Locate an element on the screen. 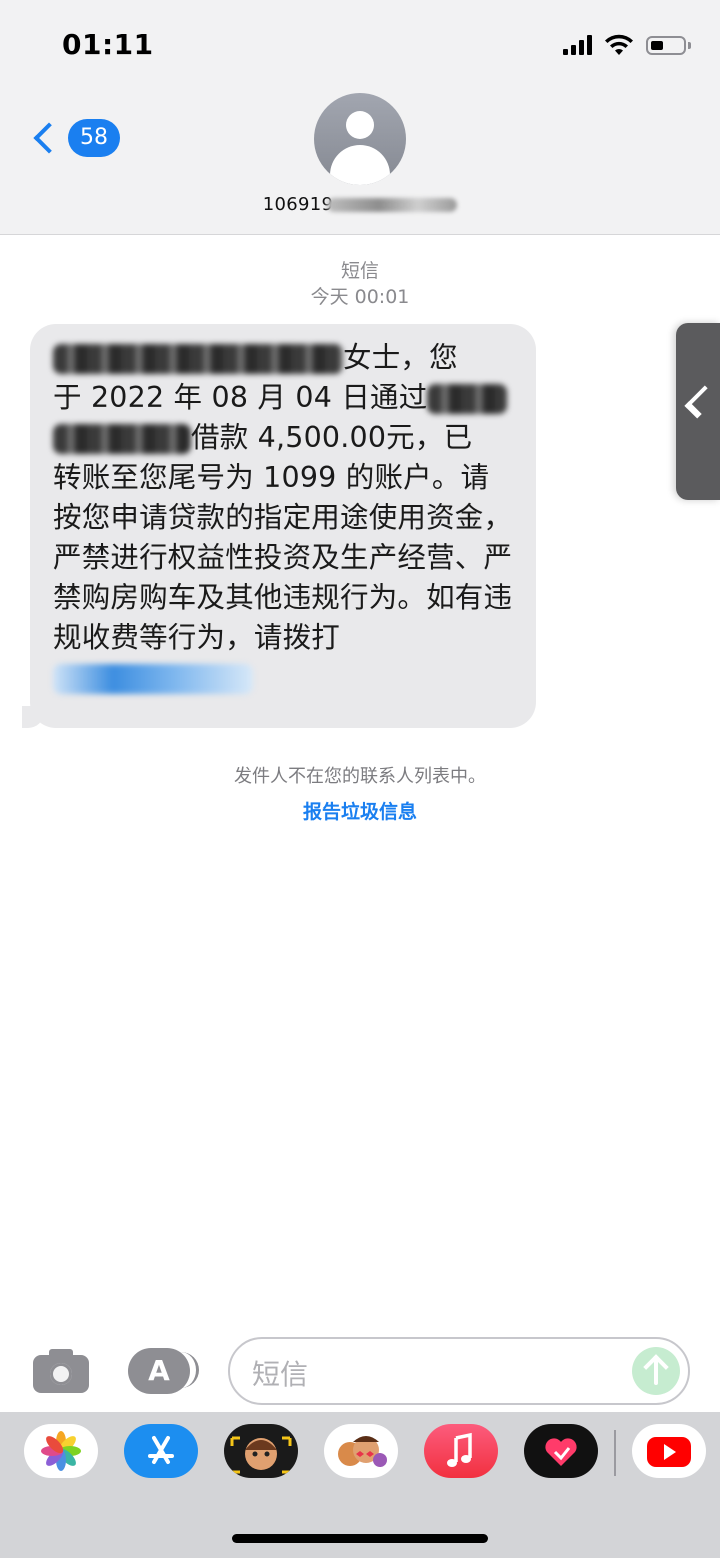 The height and width of the screenshot is (1558, 720). back-button: 58 is located at coordinates (74, 138).